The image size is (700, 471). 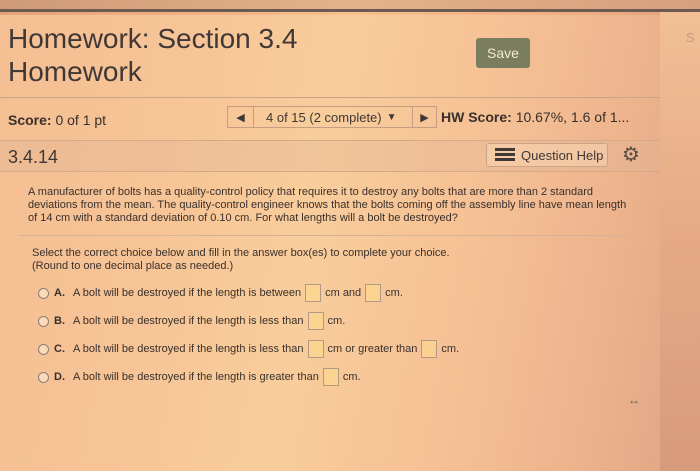 What do you see at coordinates (476, 117) in the screenshot?
I see `hw-score-label: HW Score:` at bounding box center [476, 117].